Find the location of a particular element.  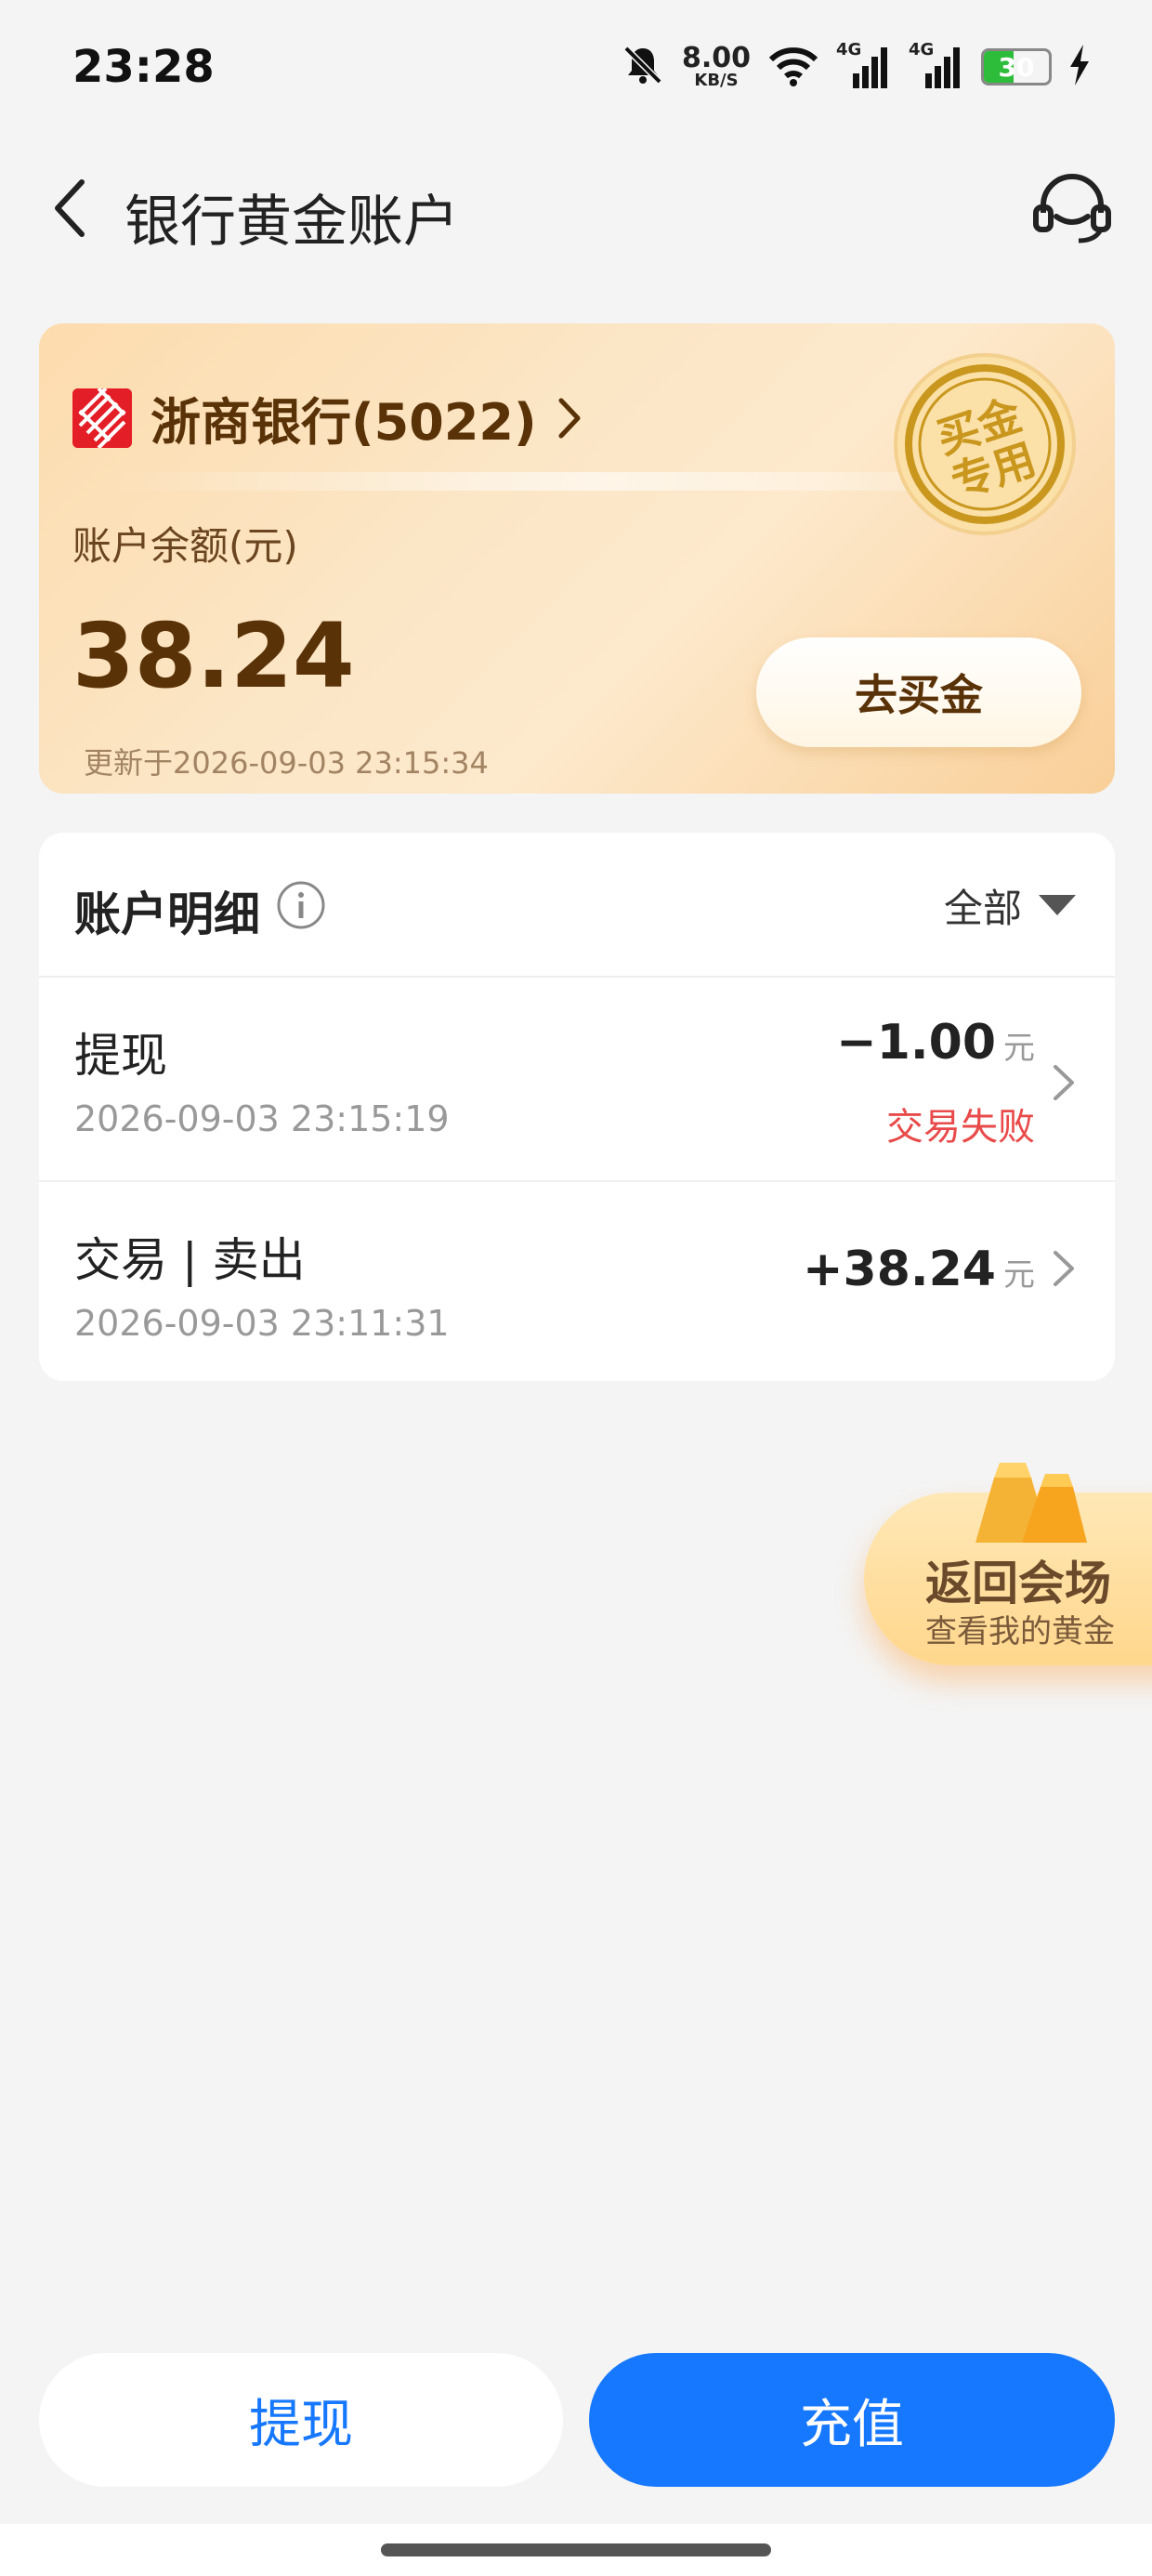

balance-label: 账户余额(元) is located at coordinates (185, 546).